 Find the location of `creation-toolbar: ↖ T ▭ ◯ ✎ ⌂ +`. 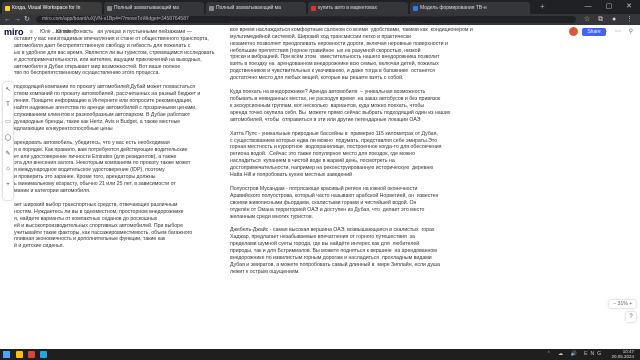

creation-toolbar: ↖ T ▭ ◯ ✎ ⌂ + is located at coordinates (8, 141).